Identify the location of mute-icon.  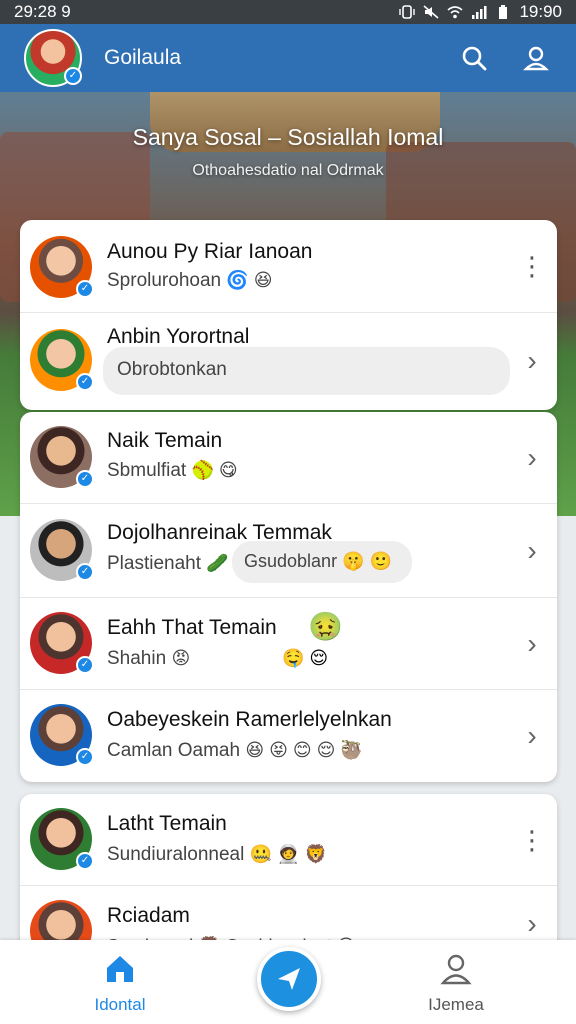
(431, 12).